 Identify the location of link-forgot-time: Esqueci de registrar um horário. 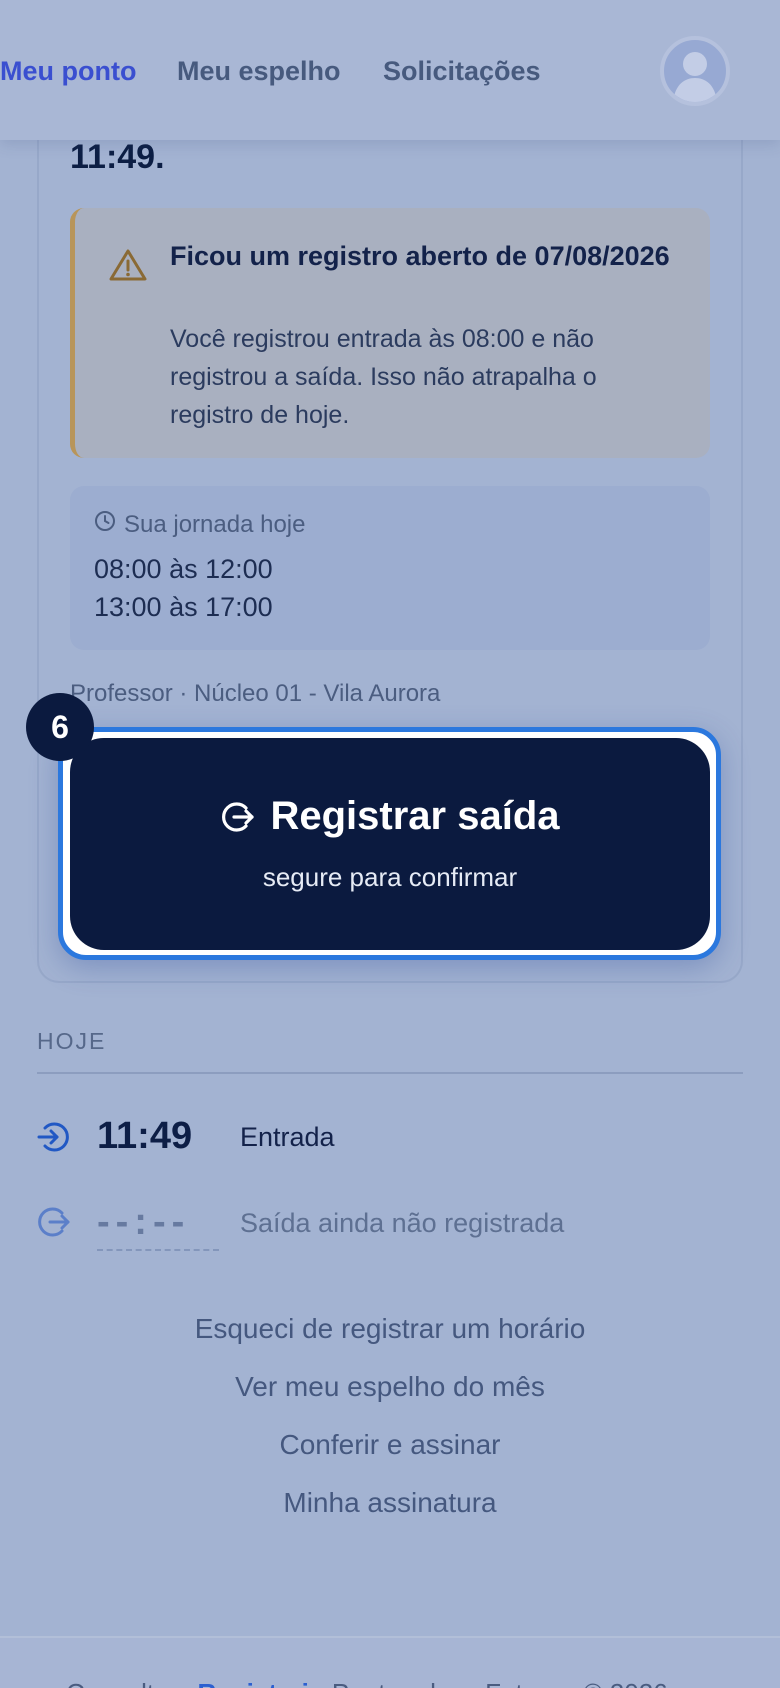
(390, 1329).